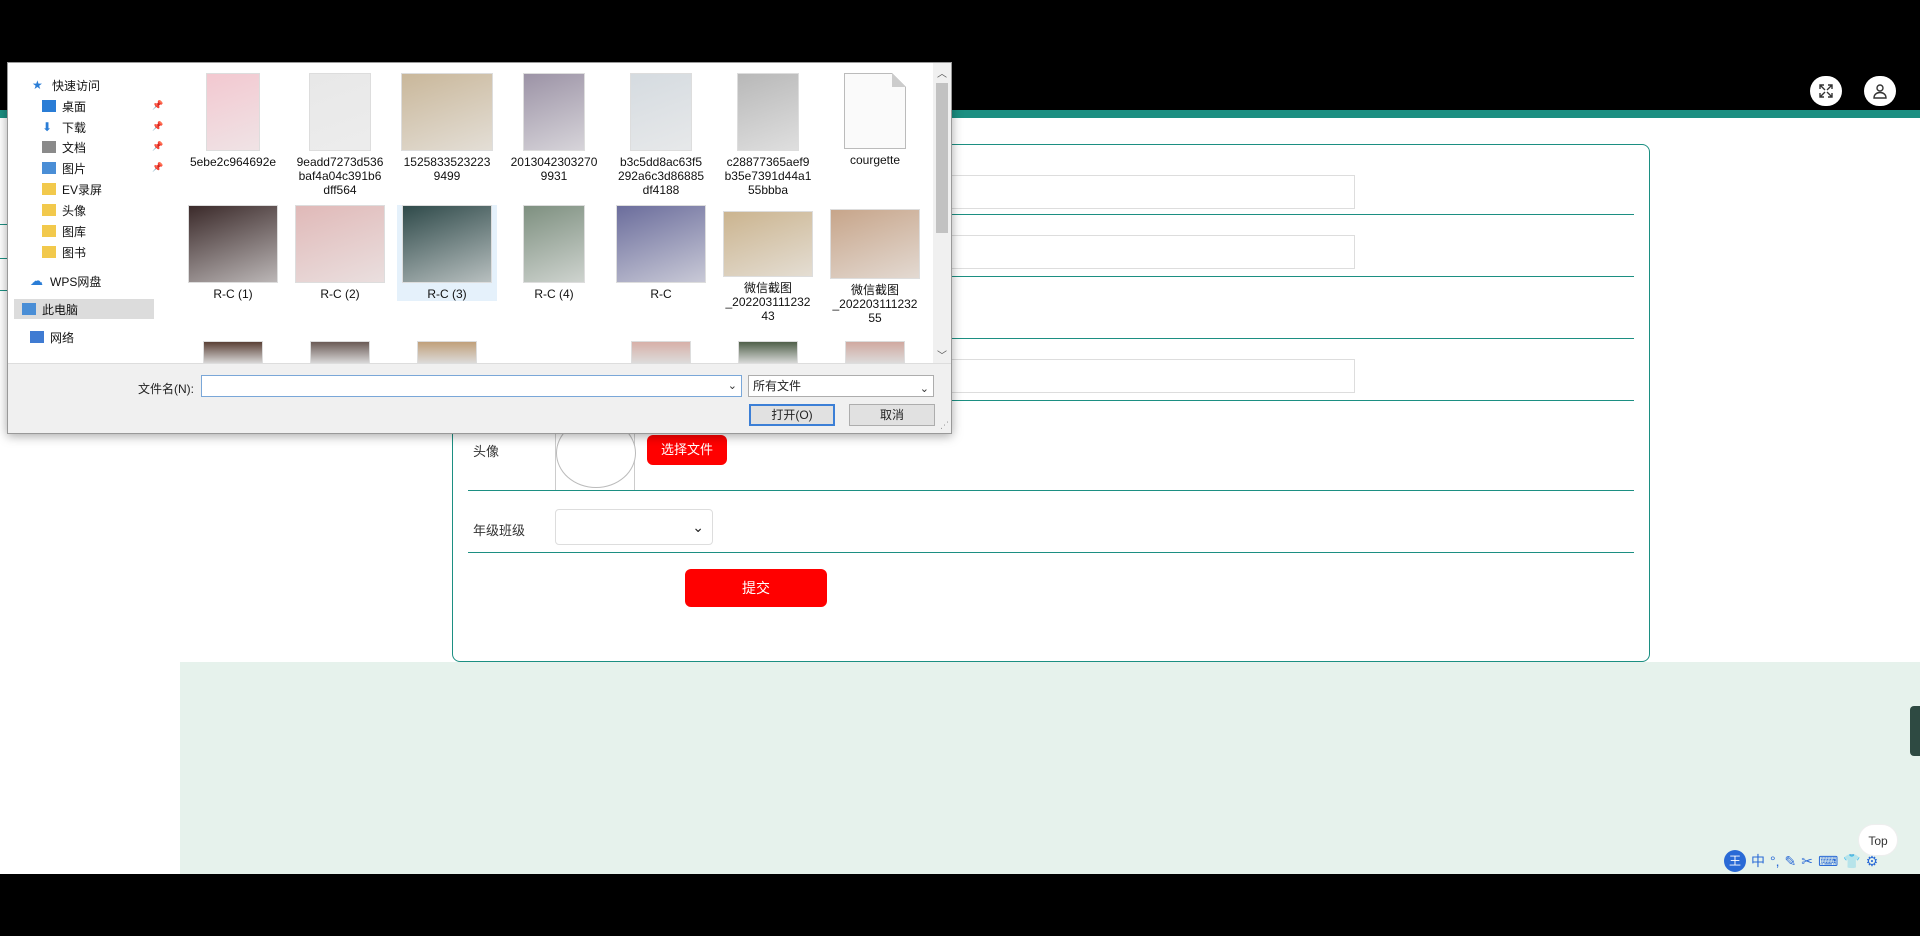 Image resolution: width=1920 pixels, height=936 pixels. I want to click on file-name-line: b35e7391d44a1, so click(768, 176).